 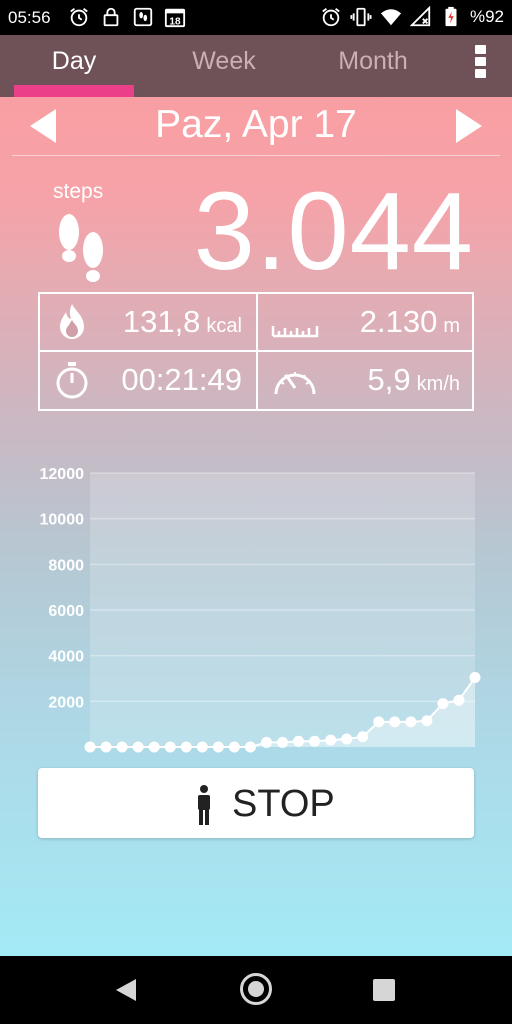 What do you see at coordinates (62, 520) in the screenshot?
I see `y-tick-label: 10000` at bounding box center [62, 520].